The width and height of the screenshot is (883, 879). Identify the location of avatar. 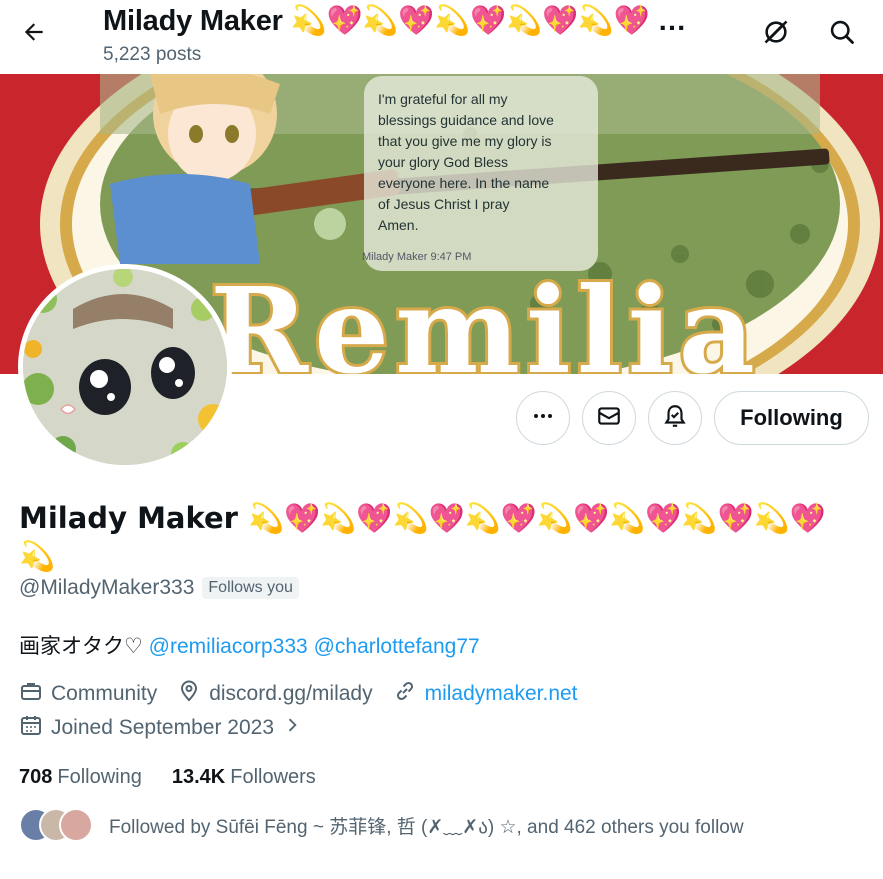
(76, 825).